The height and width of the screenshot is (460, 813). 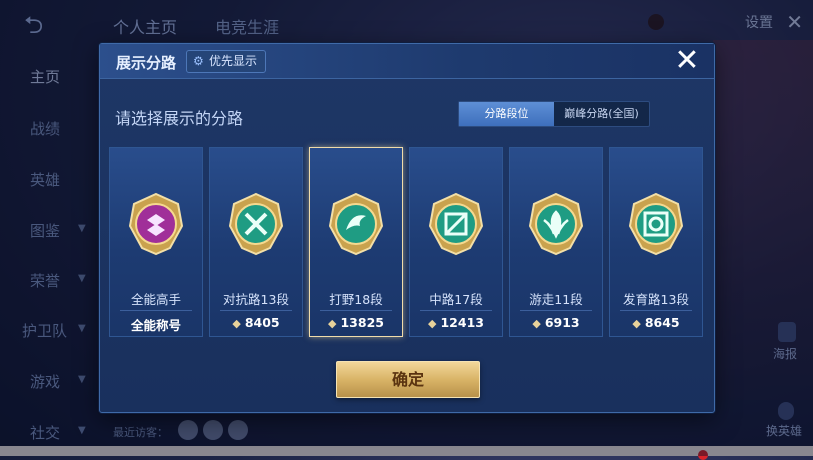 I want to click on confirm-button: 确定, so click(x=408, y=379).